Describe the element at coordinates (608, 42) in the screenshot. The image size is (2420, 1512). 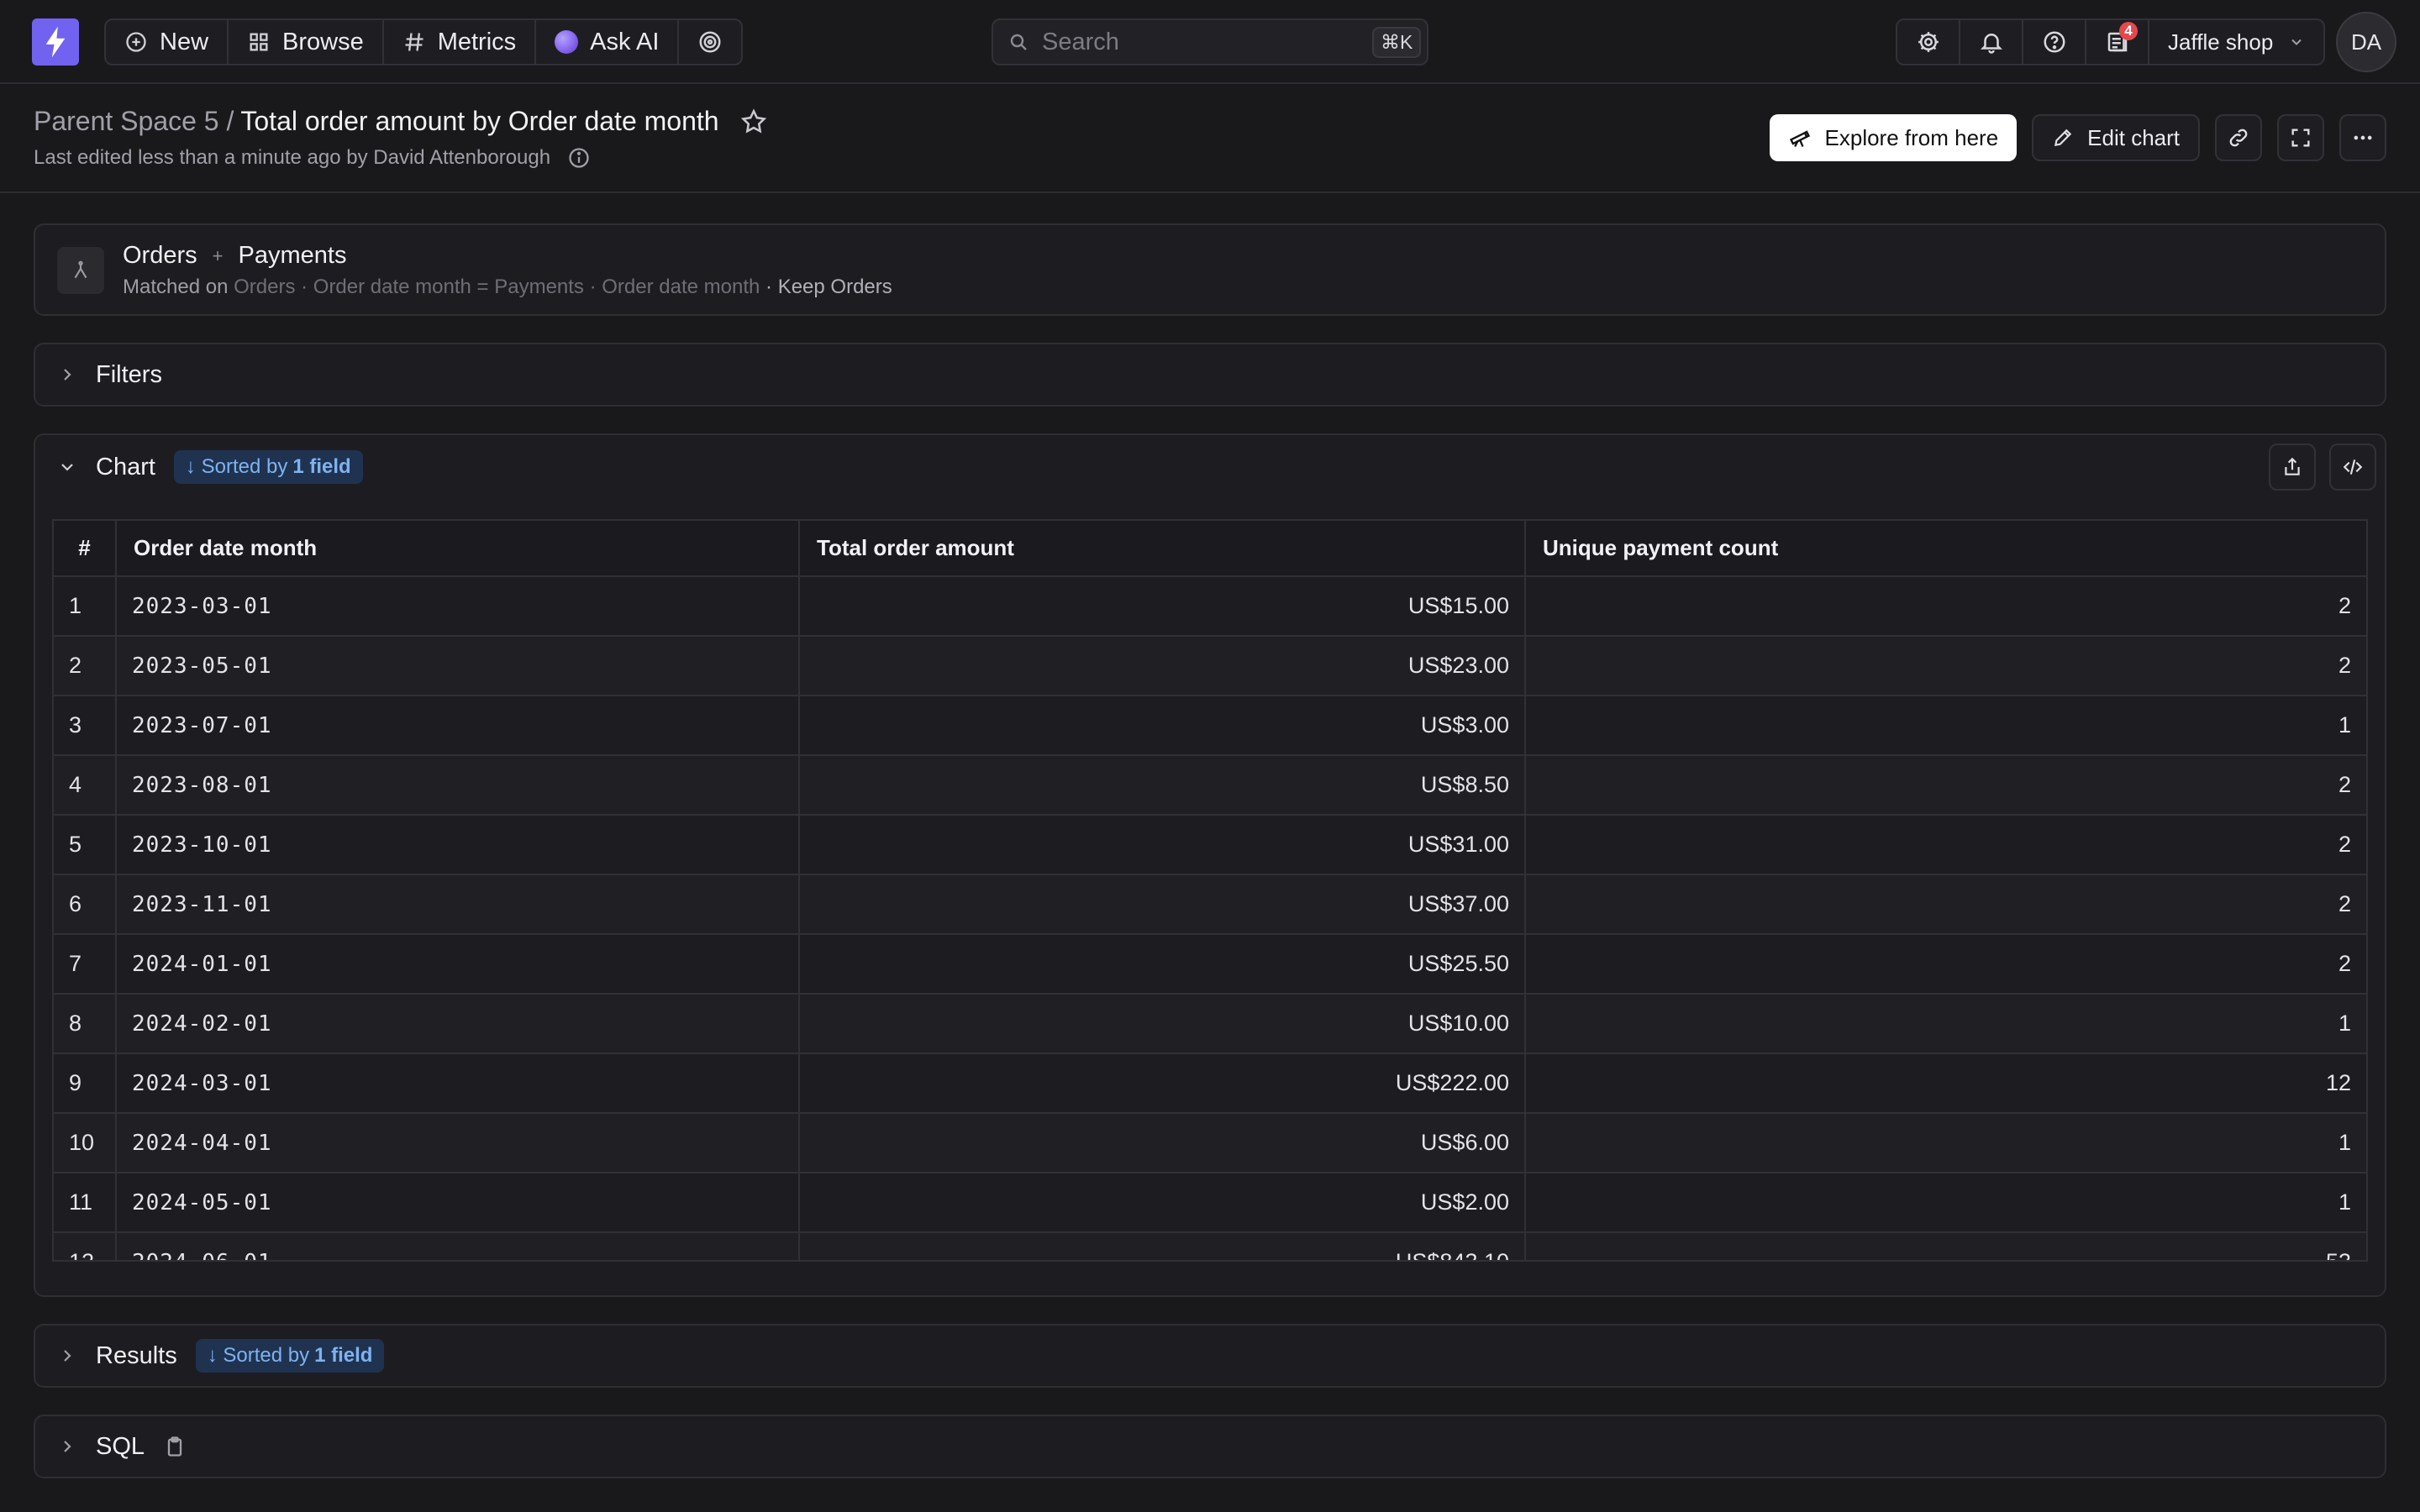
I see `ask-ai-button: Ask AI` at that location.